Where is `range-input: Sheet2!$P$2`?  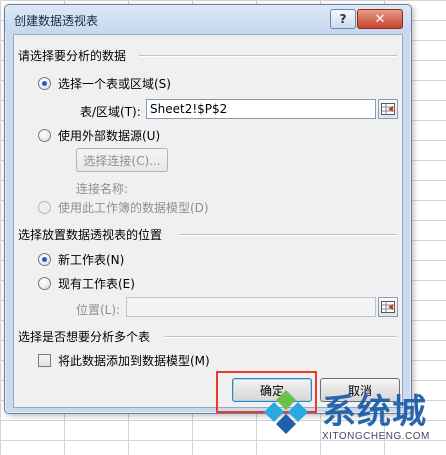
range-input: Sheet2!$P$2 is located at coordinates (261, 109).